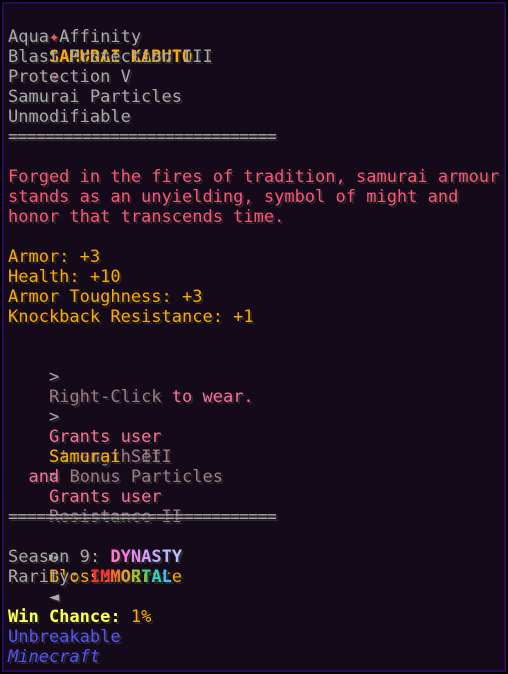  What do you see at coordinates (125, 477) in the screenshot?
I see `set-particles: and Bonus Particles` at bounding box center [125, 477].